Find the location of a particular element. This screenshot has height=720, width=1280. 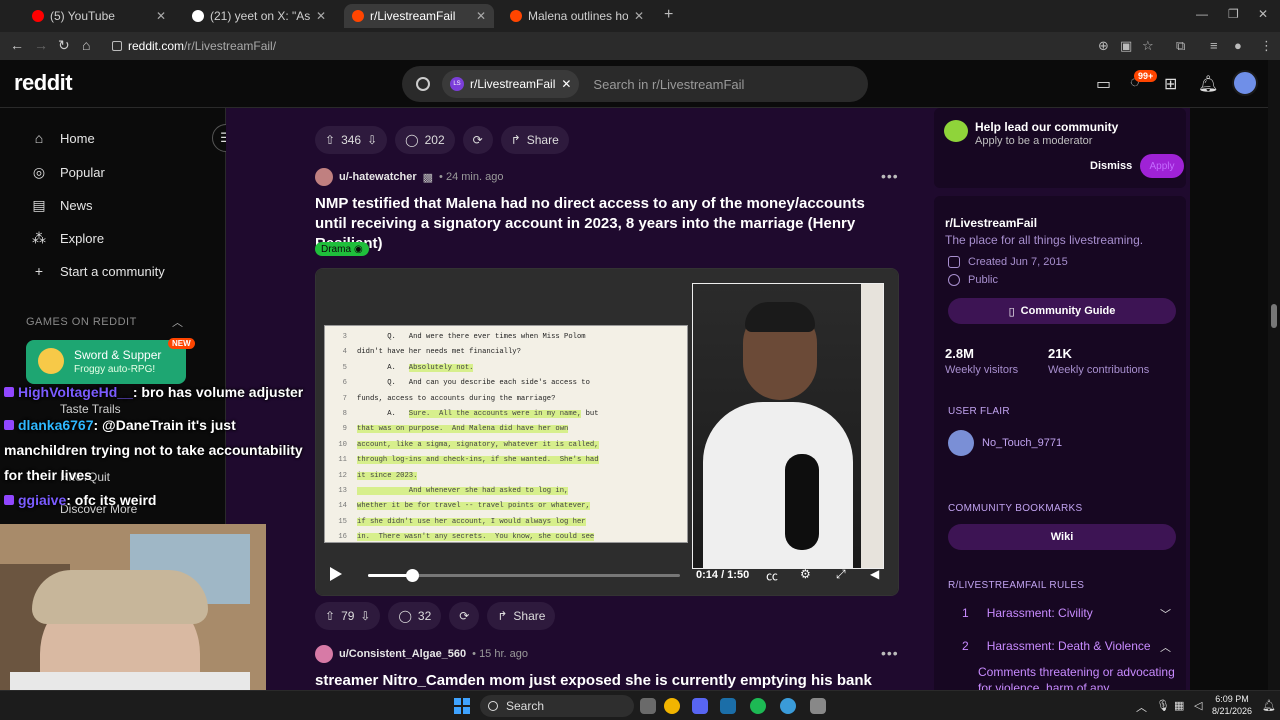

maximize-icon: ❐ is located at coordinates (1233, 14).